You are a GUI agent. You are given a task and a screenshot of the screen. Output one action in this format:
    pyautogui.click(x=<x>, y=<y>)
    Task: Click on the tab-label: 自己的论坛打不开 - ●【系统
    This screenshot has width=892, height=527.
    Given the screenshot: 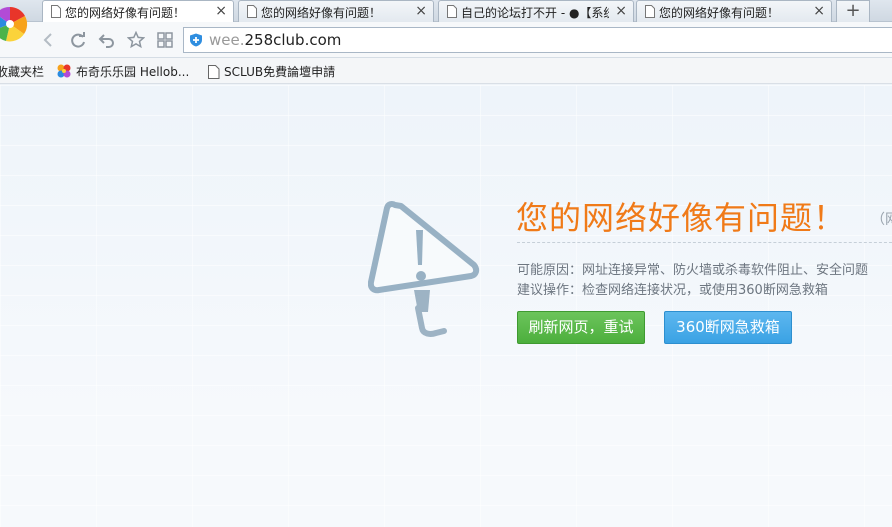 What is the action you would take?
    pyautogui.click(x=535, y=13)
    